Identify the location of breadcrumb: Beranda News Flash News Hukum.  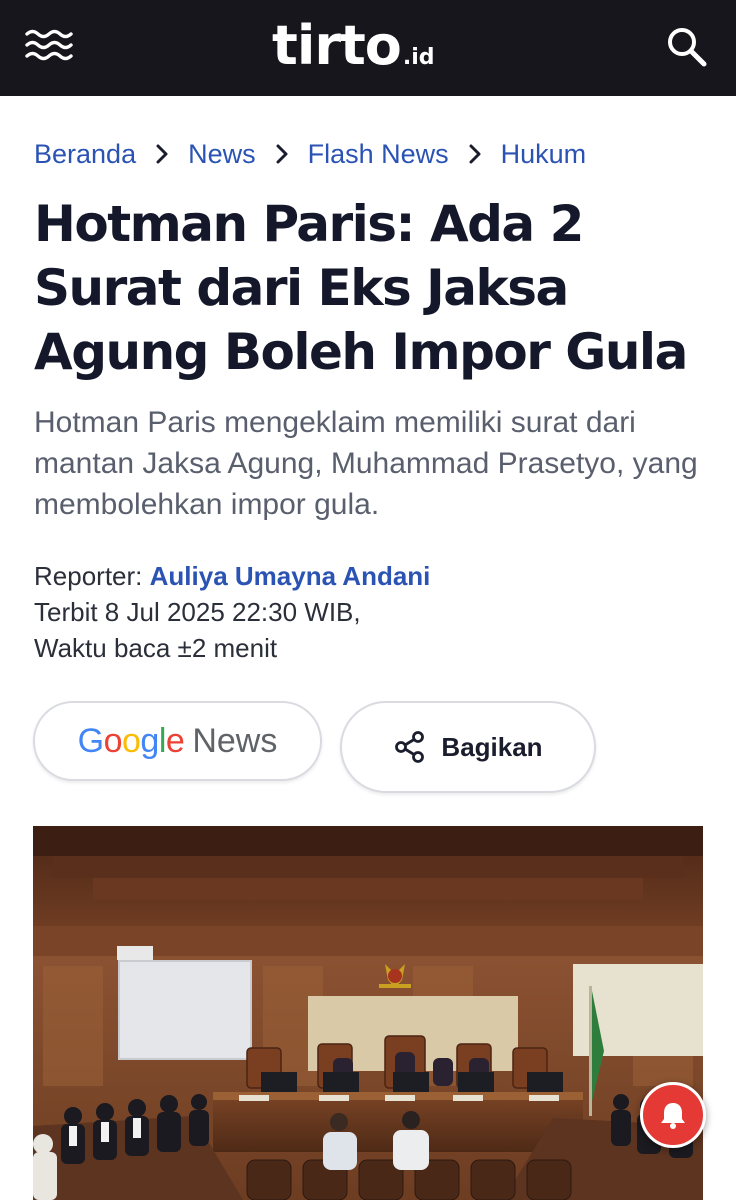
(310, 154).